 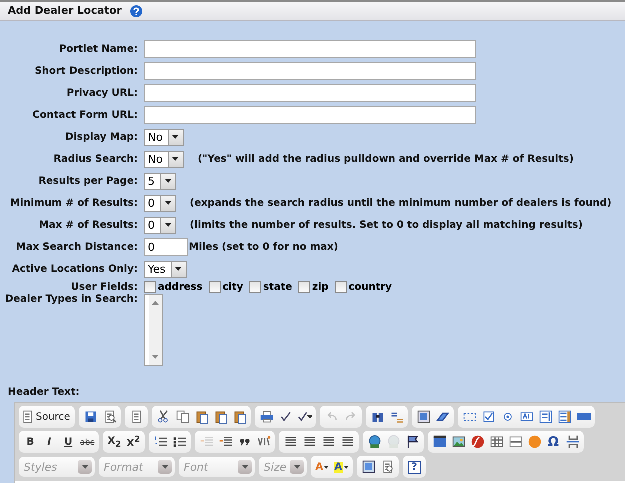 What do you see at coordinates (49, 442) in the screenshot?
I see `toolbar-button: I` at bounding box center [49, 442].